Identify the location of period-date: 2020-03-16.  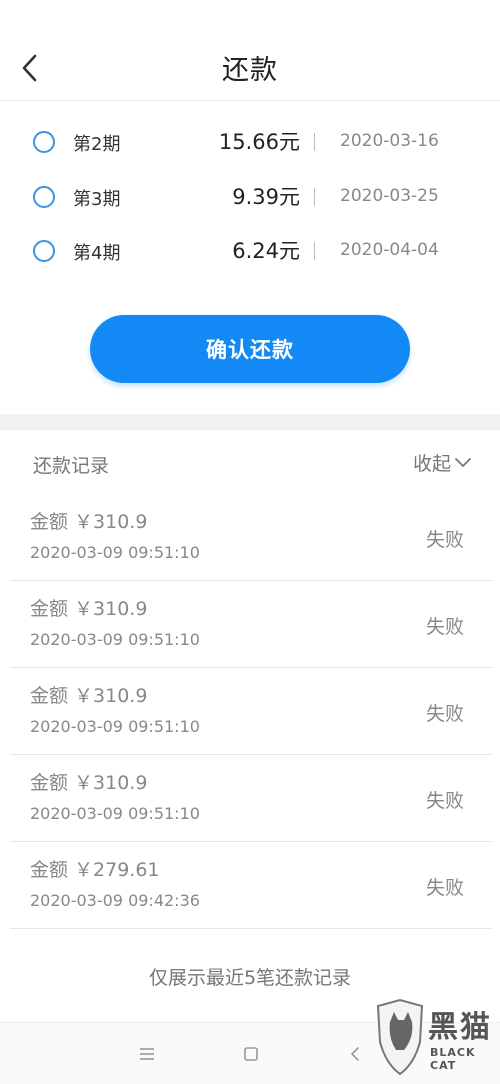
(389, 141).